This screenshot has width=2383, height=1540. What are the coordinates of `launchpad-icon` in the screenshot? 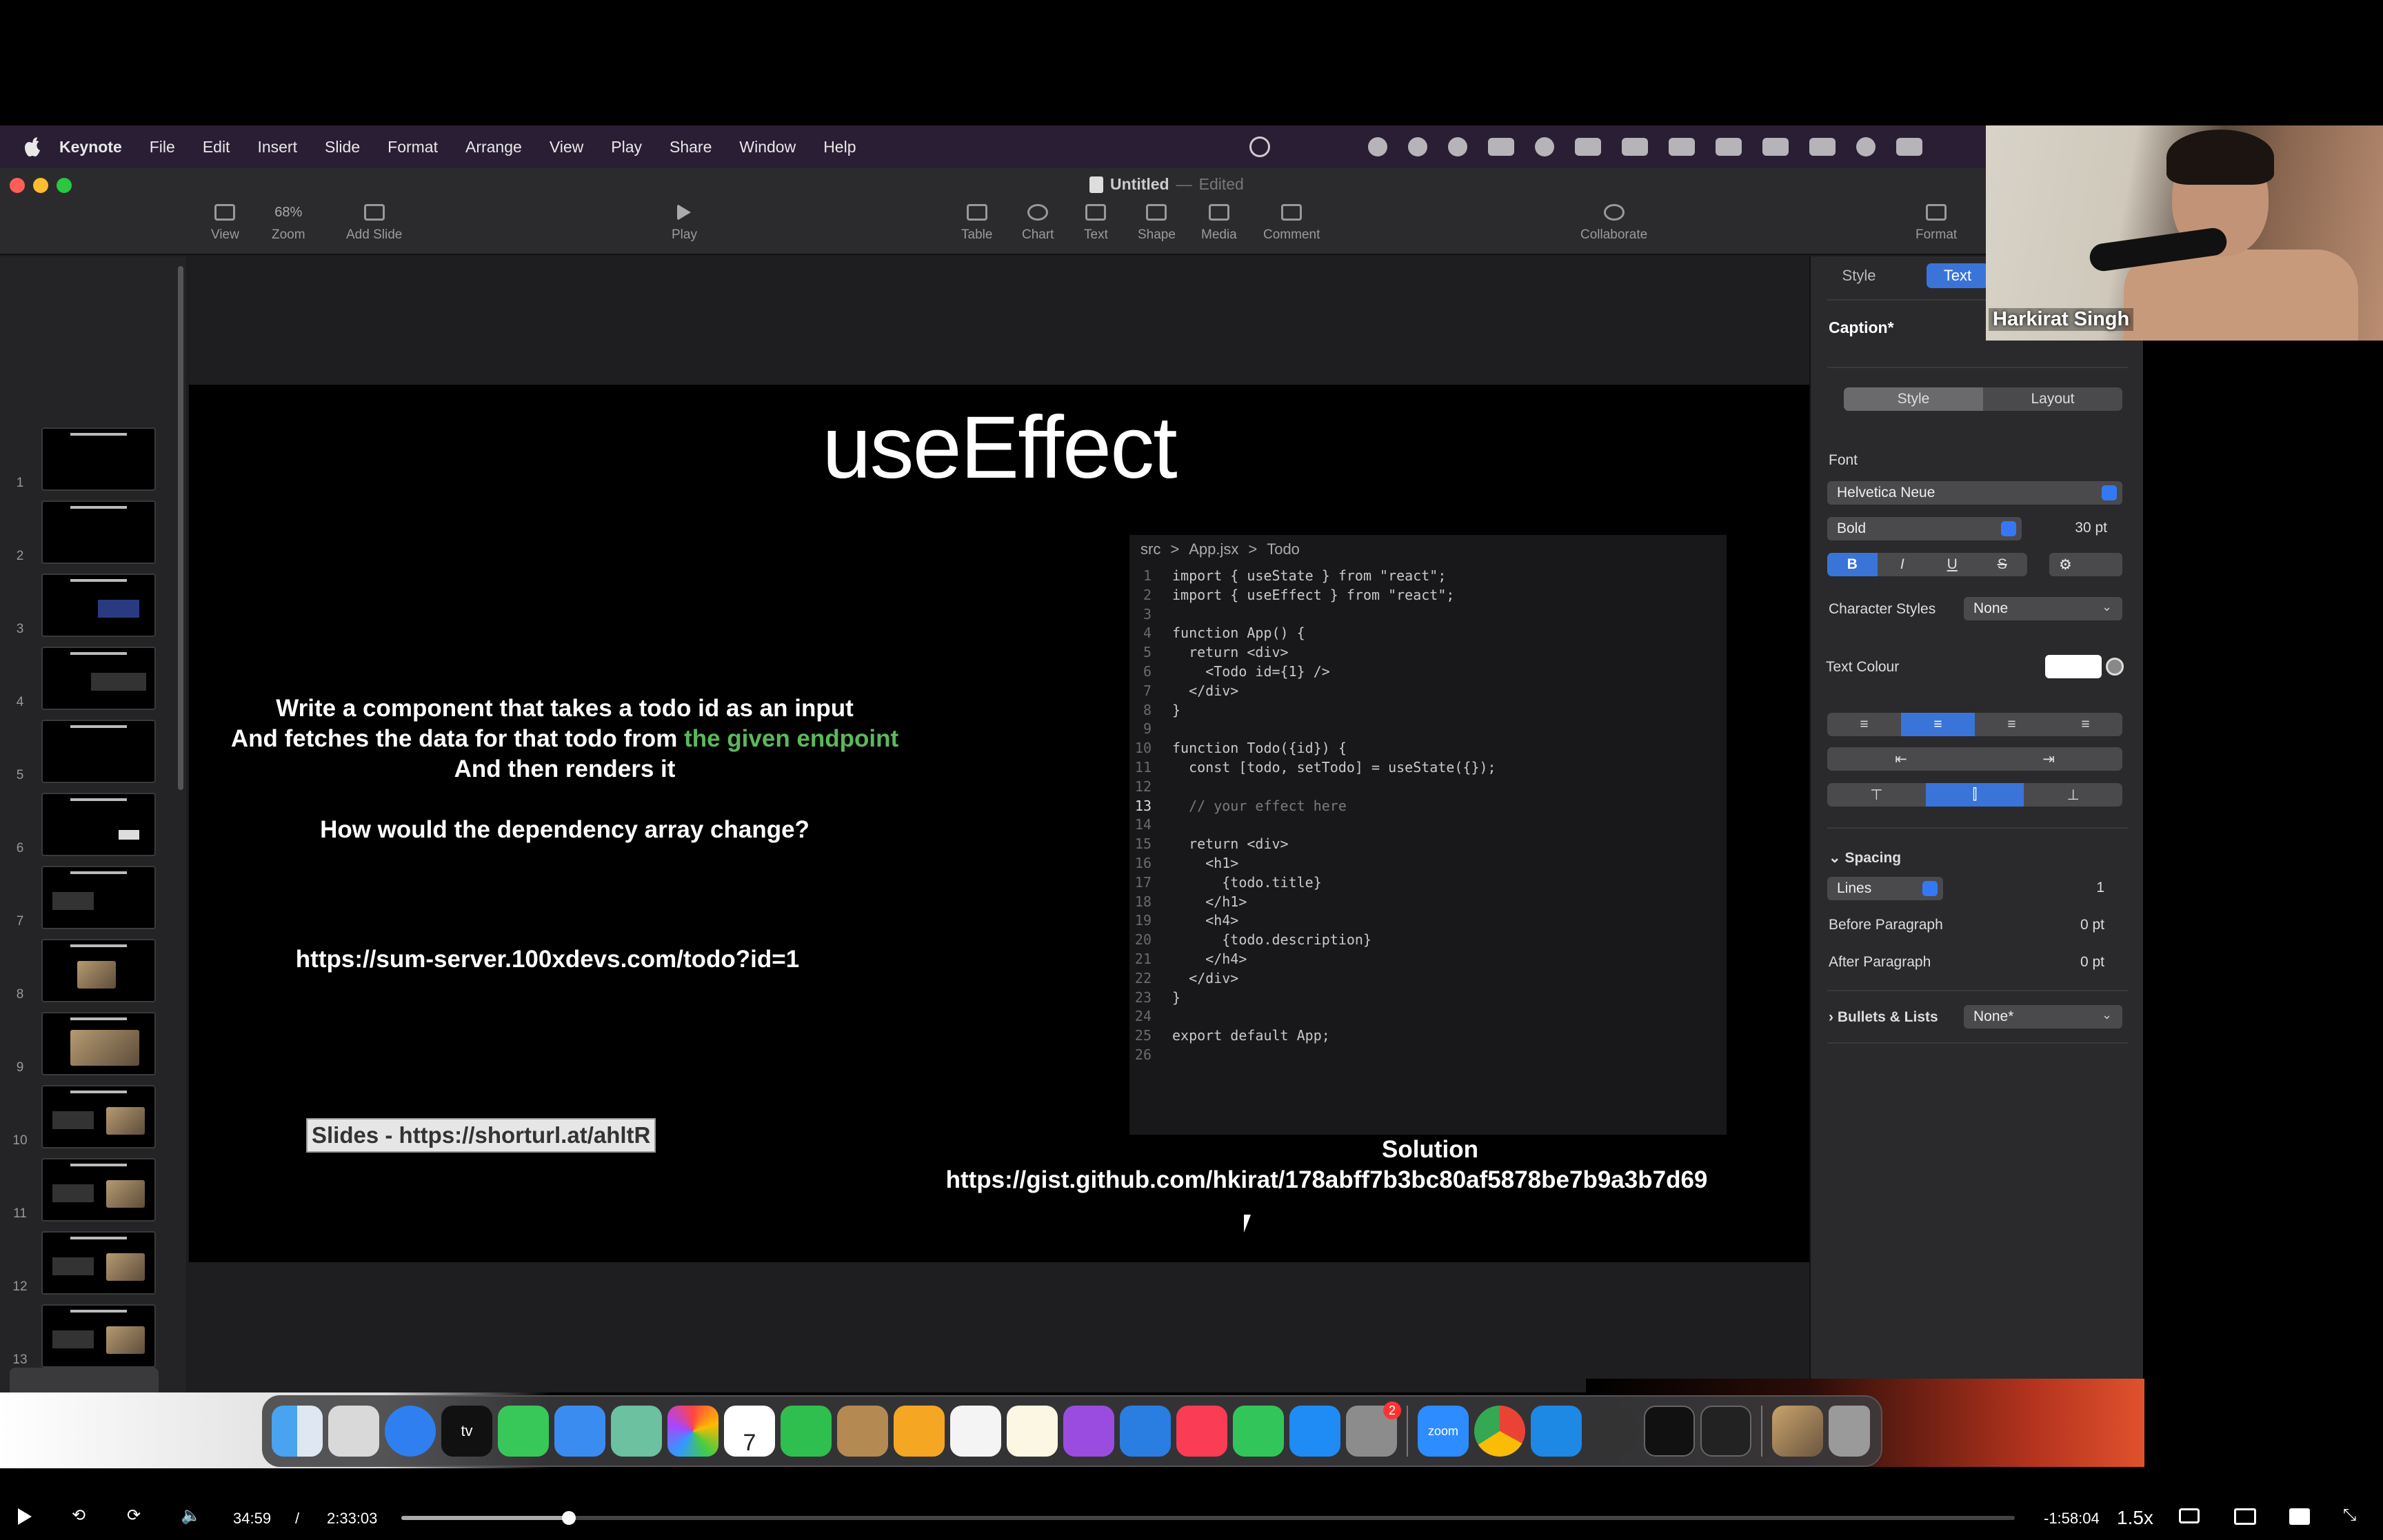 It's located at (353, 1432).